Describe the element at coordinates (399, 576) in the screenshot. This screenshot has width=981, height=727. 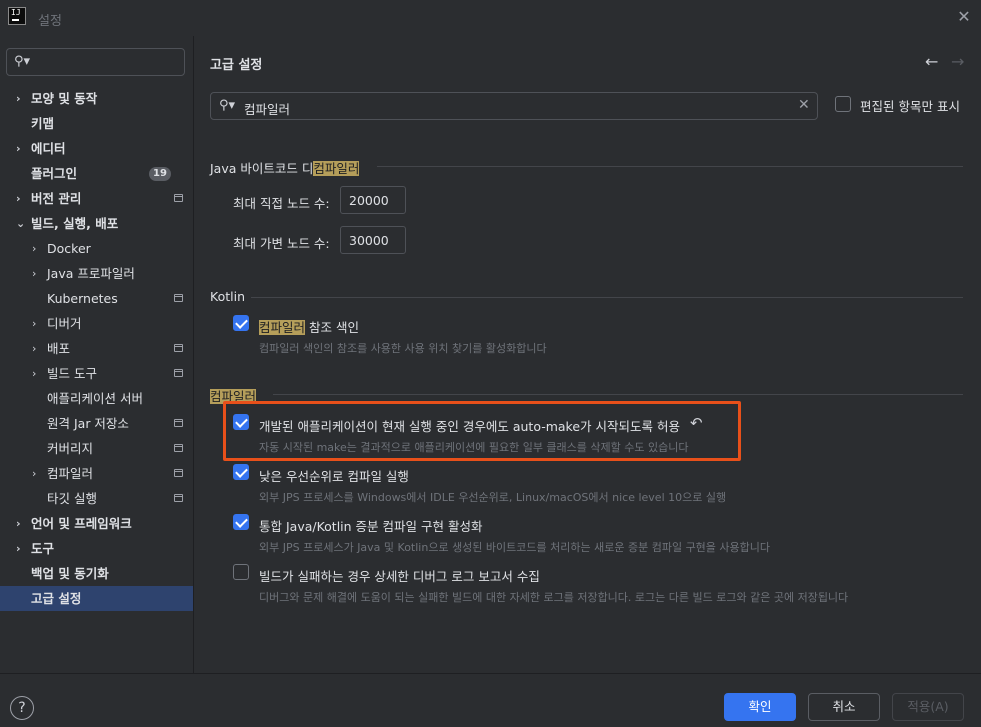
I see `debug-log-report-label: 빌드가 실패하는 경우 상세한 디버그 로그 보고서 수집` at that location.